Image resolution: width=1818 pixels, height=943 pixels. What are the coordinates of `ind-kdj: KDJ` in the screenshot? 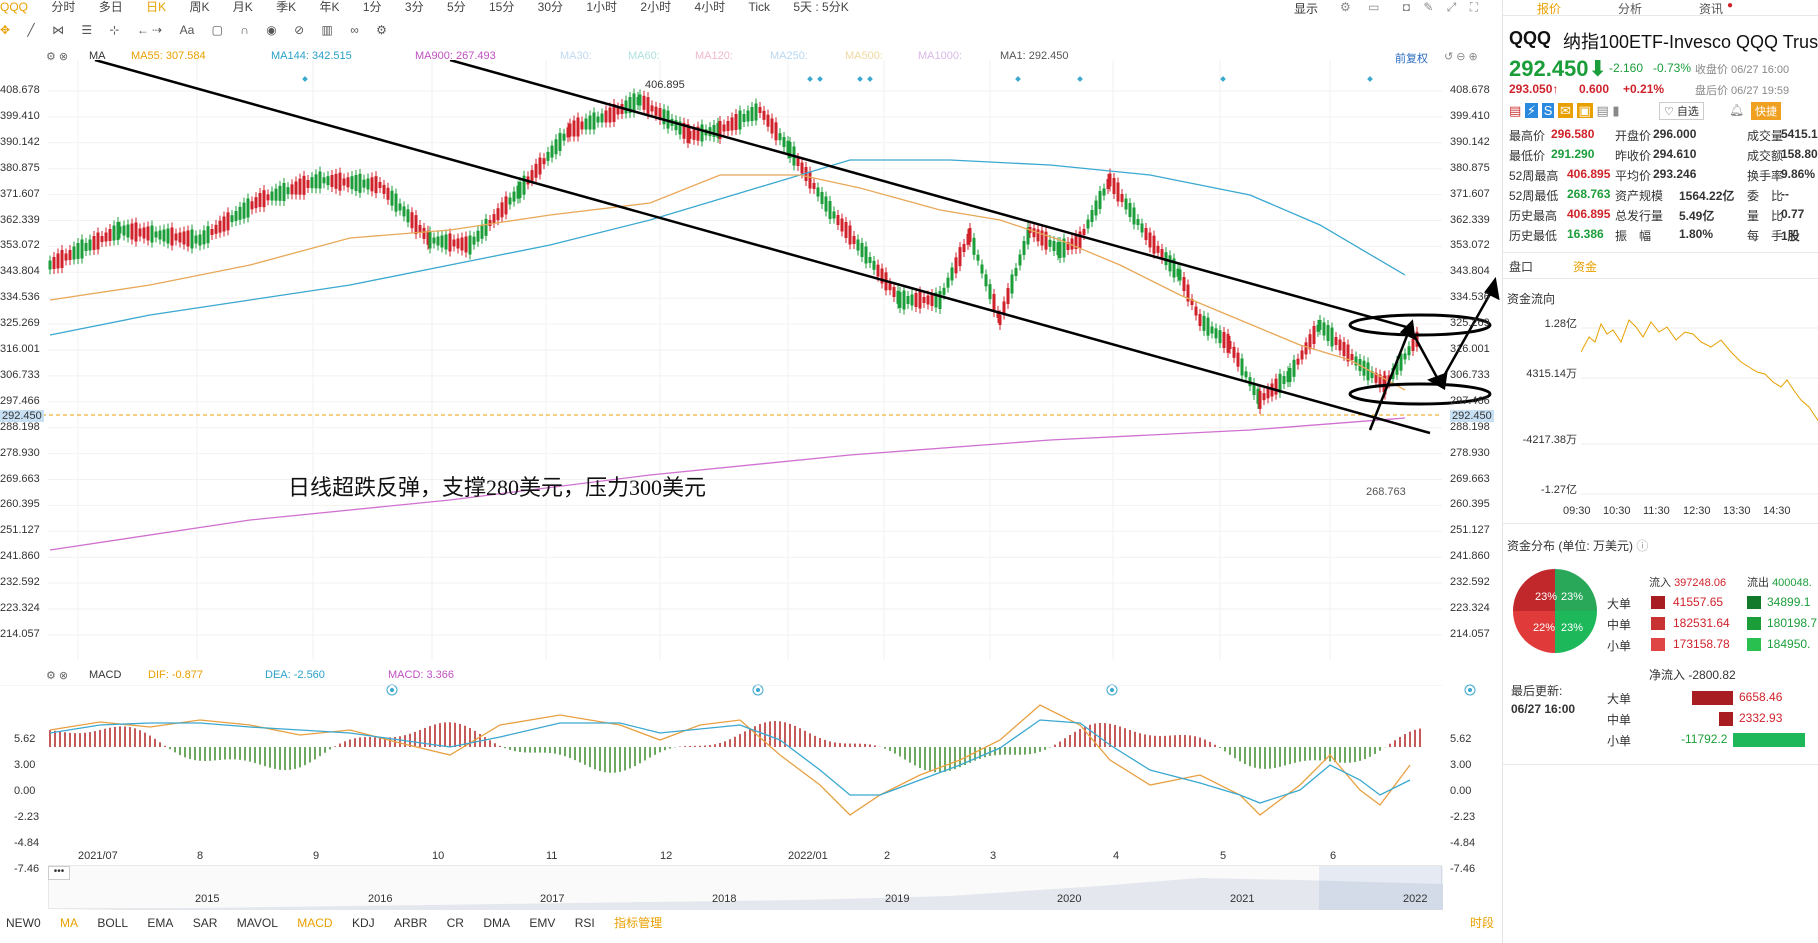 It's located at (363, 923).